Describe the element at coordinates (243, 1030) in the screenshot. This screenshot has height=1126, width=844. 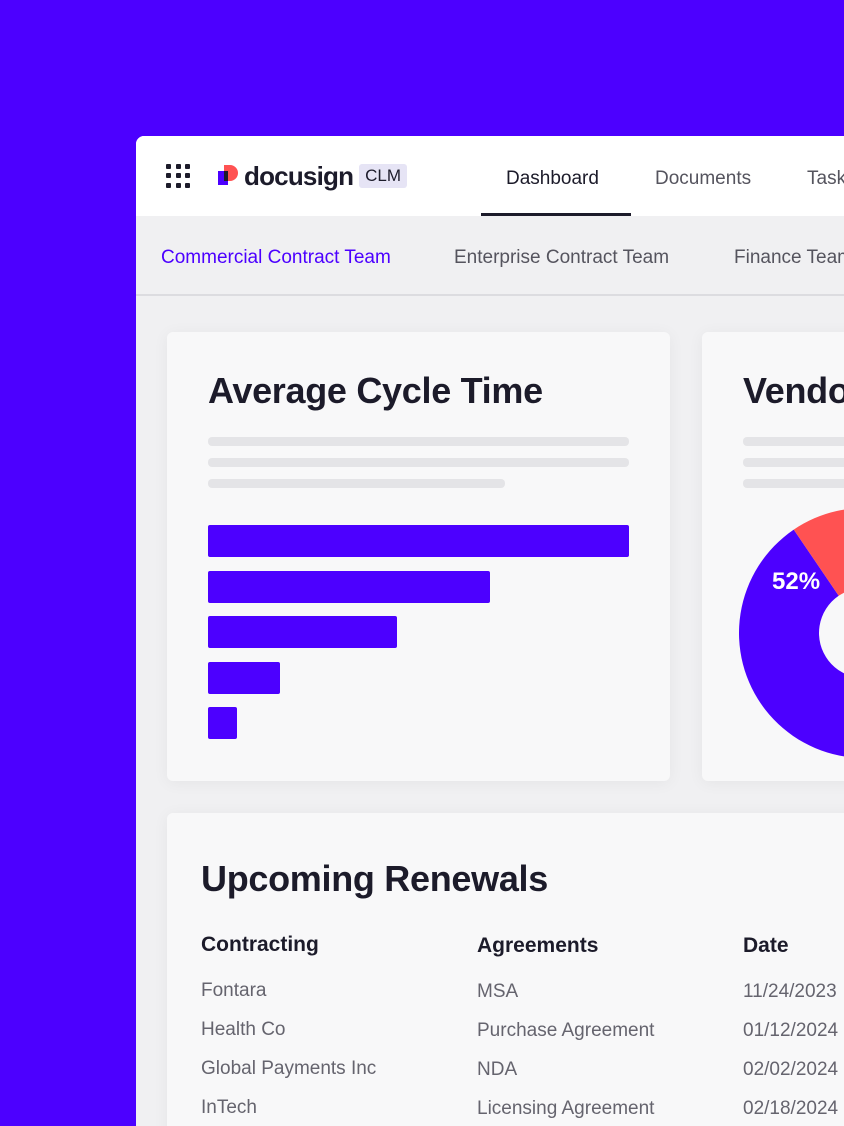
I see `table-cell-contracting: Health Co` at that location.